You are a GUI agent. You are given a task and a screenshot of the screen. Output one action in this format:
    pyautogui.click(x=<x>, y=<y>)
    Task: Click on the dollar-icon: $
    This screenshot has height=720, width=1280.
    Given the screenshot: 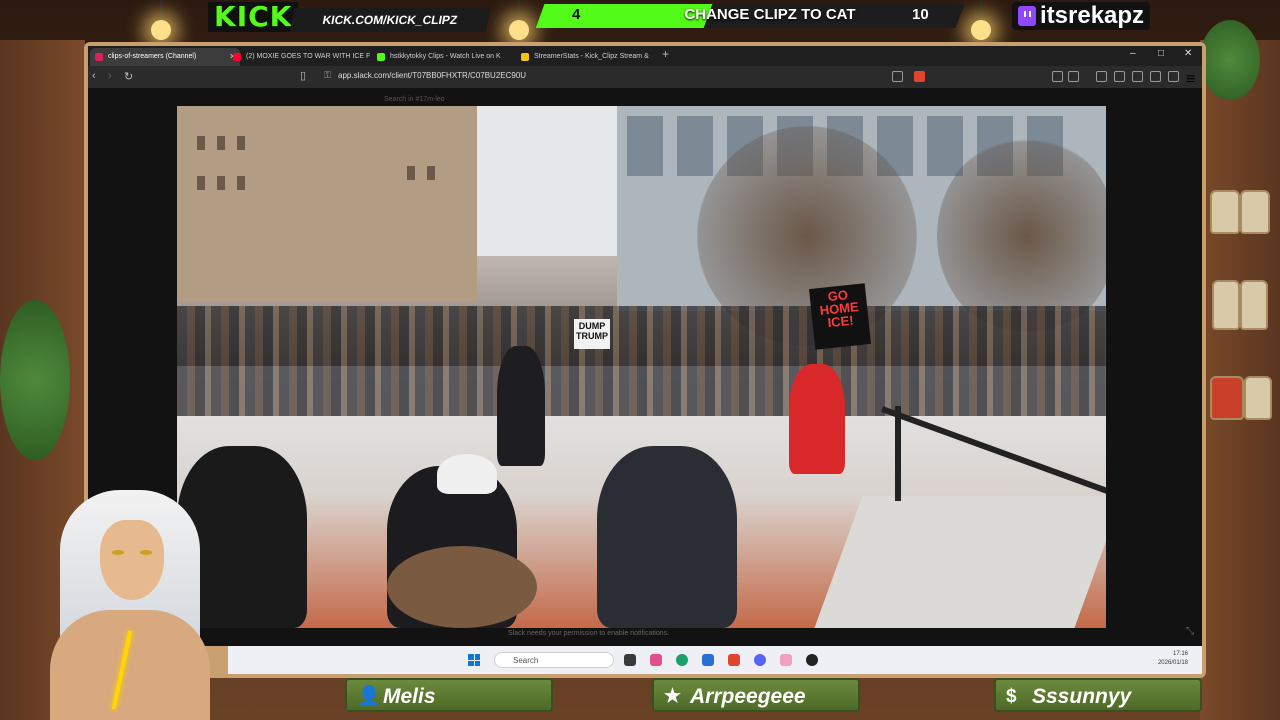 What is the action you would take?
    pyautogui.click(x=1011, y=696)
    